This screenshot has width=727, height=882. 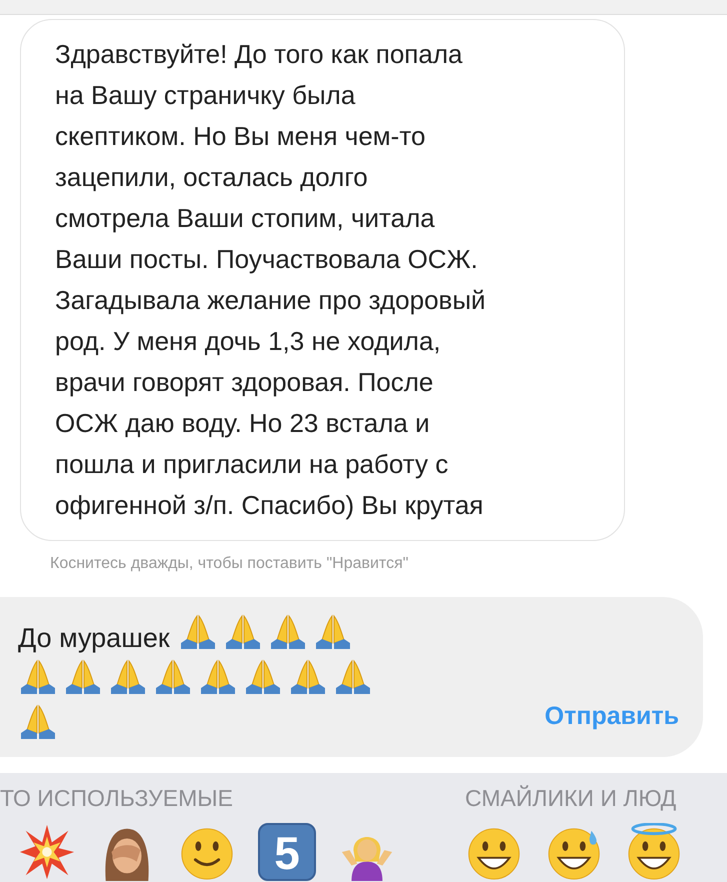 I want to click on message-input: До мурашек, so click(x=208, y=680).